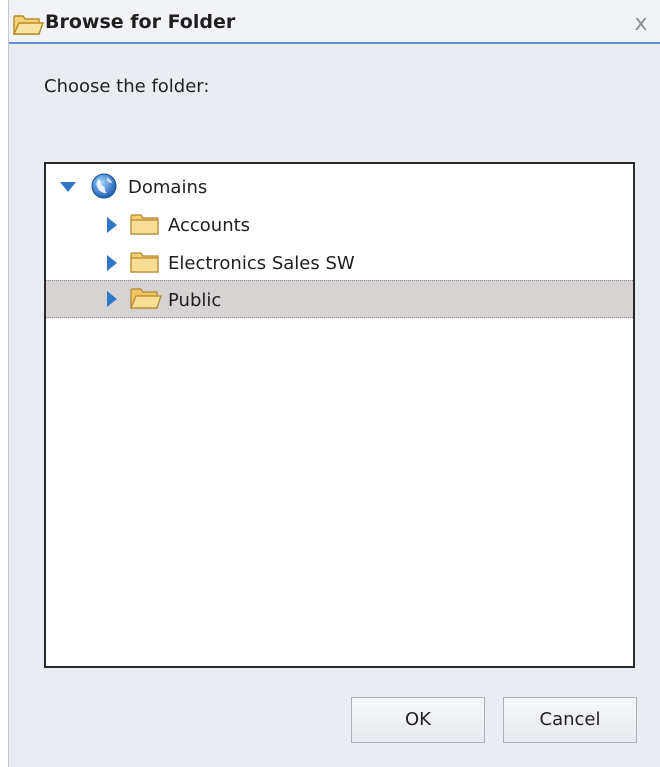 Image resolution: width=660 pixels, height=767 pixels. What do you see at coordinates (261, 263) in the screenshot?
I see `tree-label-electronics-sales-sw: Electronics Sales SW` at bounding box center [261, 263].